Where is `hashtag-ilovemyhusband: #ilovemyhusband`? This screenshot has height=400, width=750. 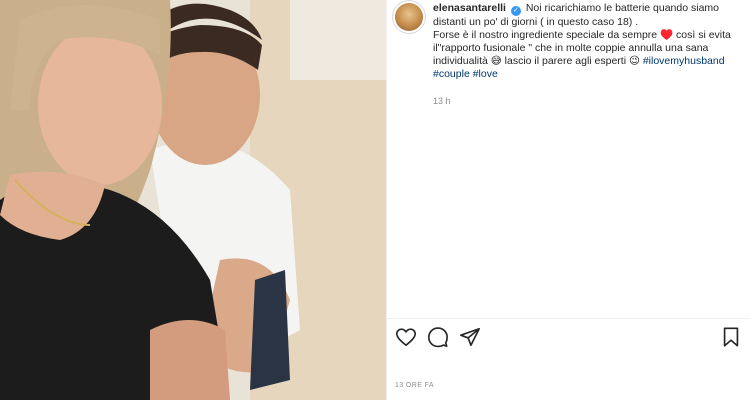 hashtag-ilovemyhusband: #ilovemyhusband is located at coordinates (684, 61).